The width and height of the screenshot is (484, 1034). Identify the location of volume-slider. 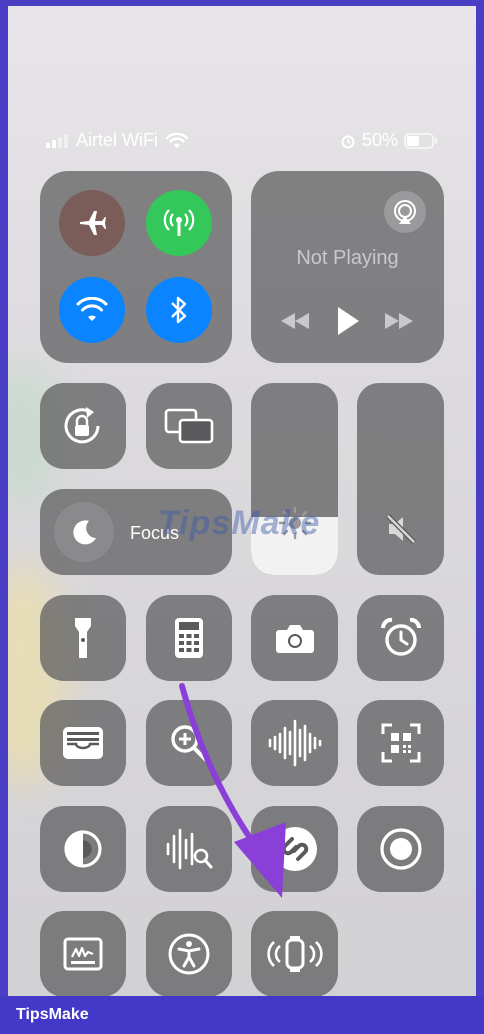
(400, 479).